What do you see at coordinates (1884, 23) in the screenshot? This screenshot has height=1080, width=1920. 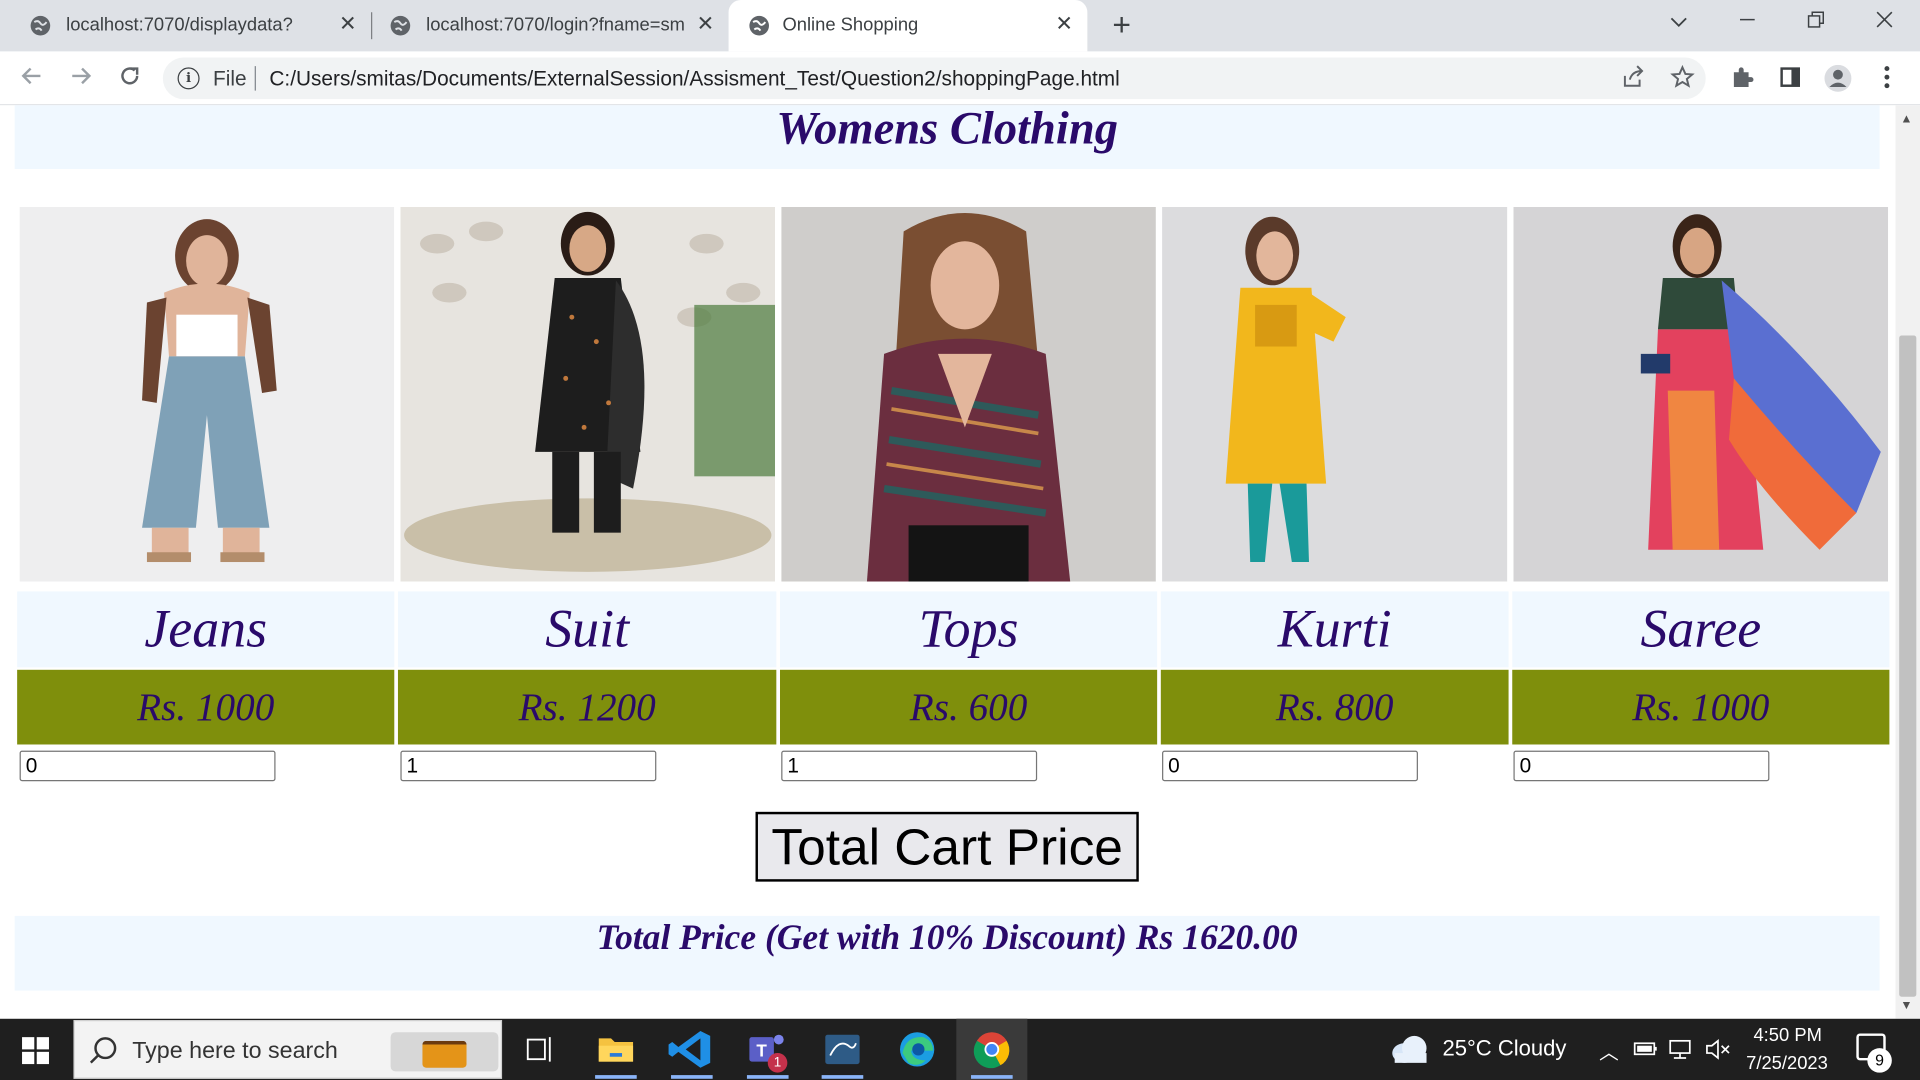 I see `close-window-icon` at bounding box center [1884, 23].